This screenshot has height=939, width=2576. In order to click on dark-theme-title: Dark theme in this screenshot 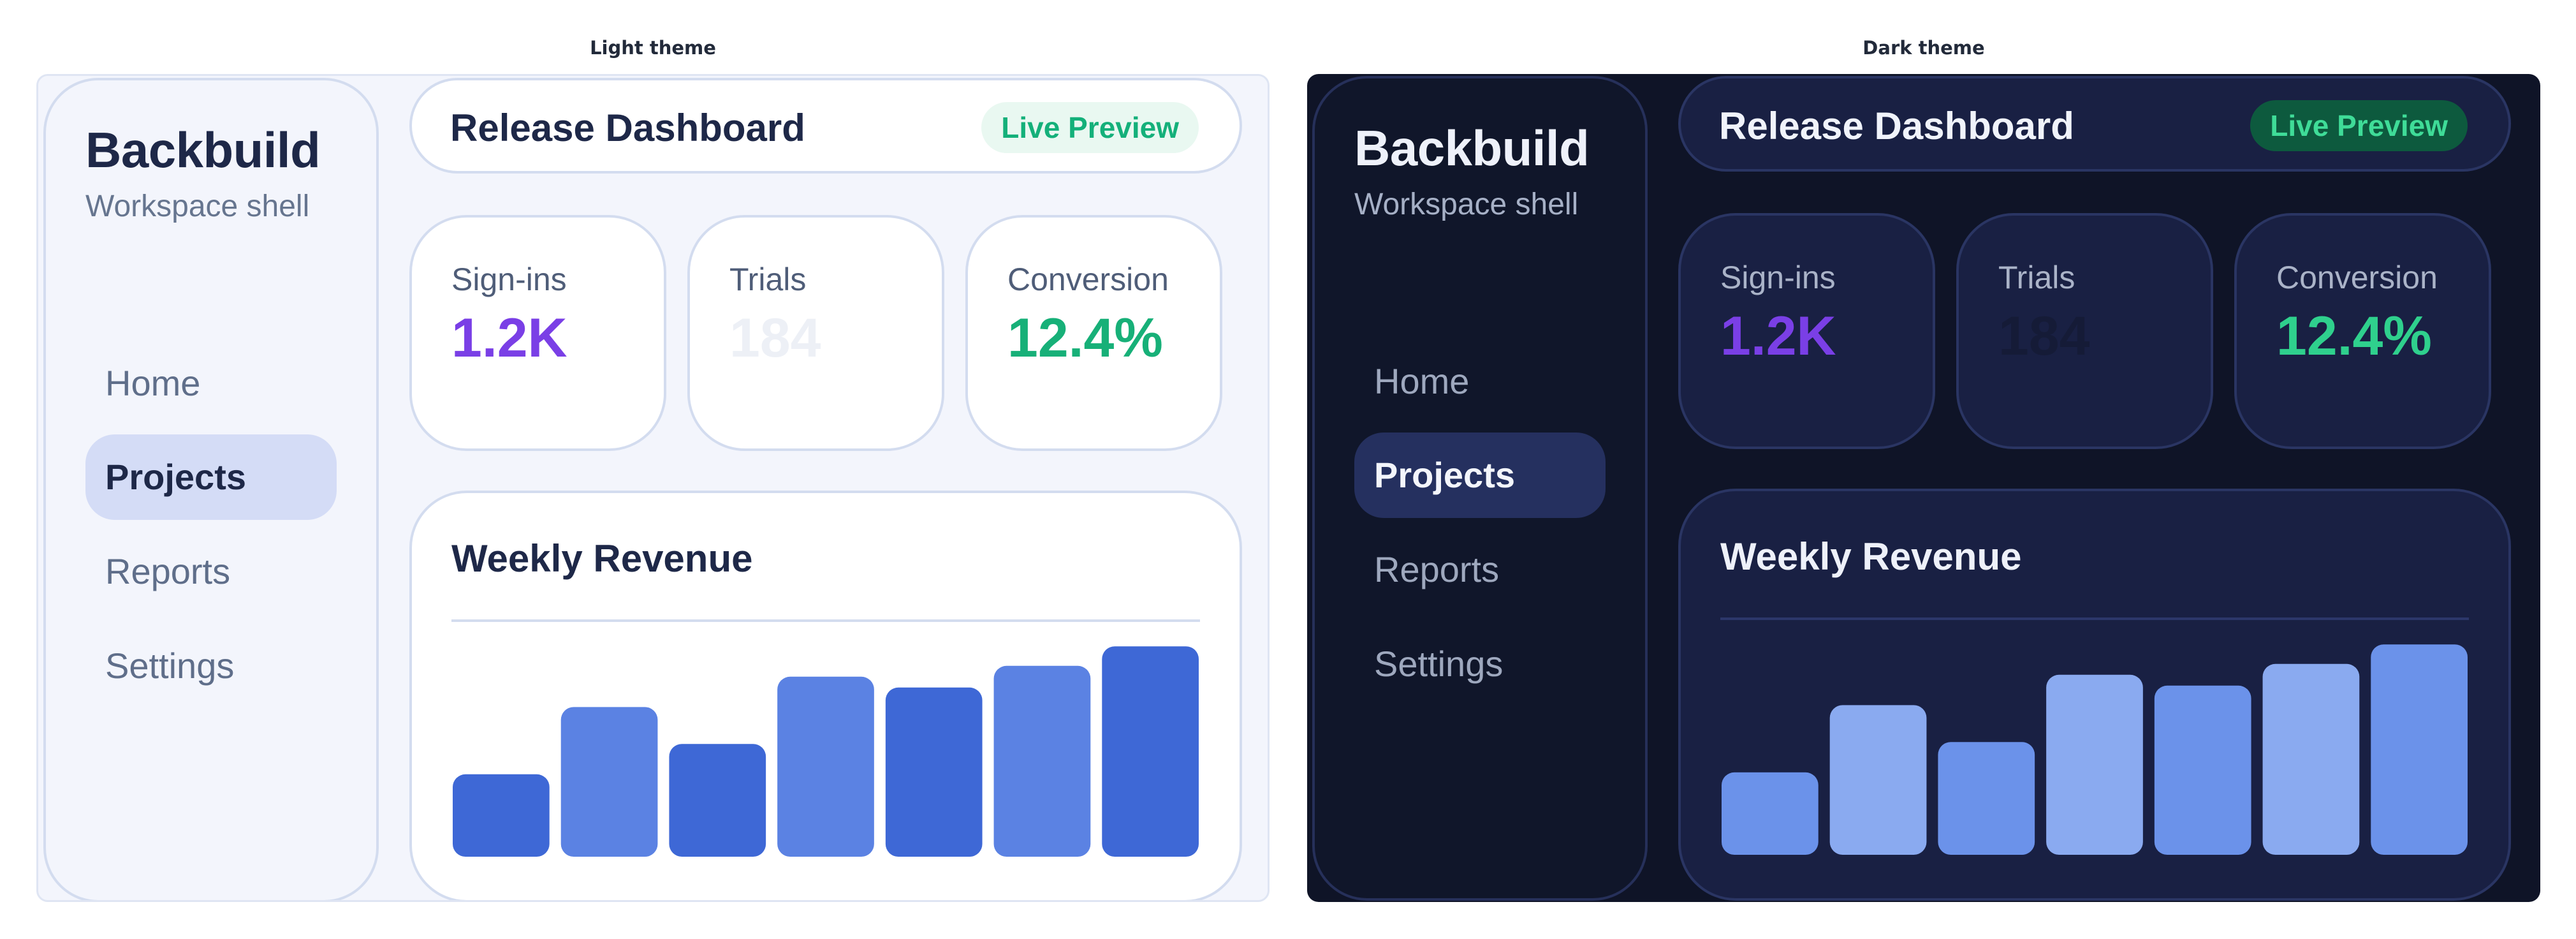, I will do `click(1923, 48)`.